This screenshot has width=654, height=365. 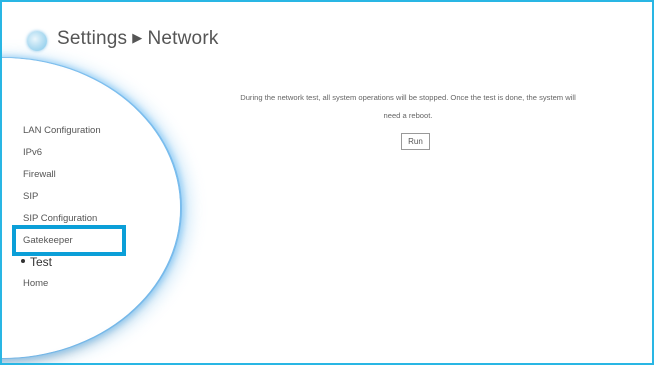 What do you see at coordinates (69, 240) in the screenshot?
I see `gatekeeper-highlight-box` at bounding box center [69, 240].